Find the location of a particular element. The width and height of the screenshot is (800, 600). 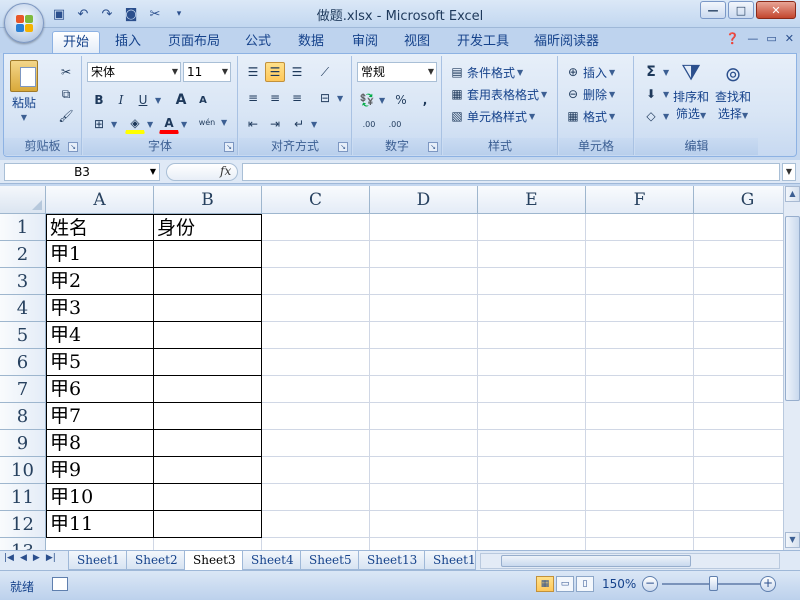

cell-a11: 甲10 is located at coordinates (100, 497).